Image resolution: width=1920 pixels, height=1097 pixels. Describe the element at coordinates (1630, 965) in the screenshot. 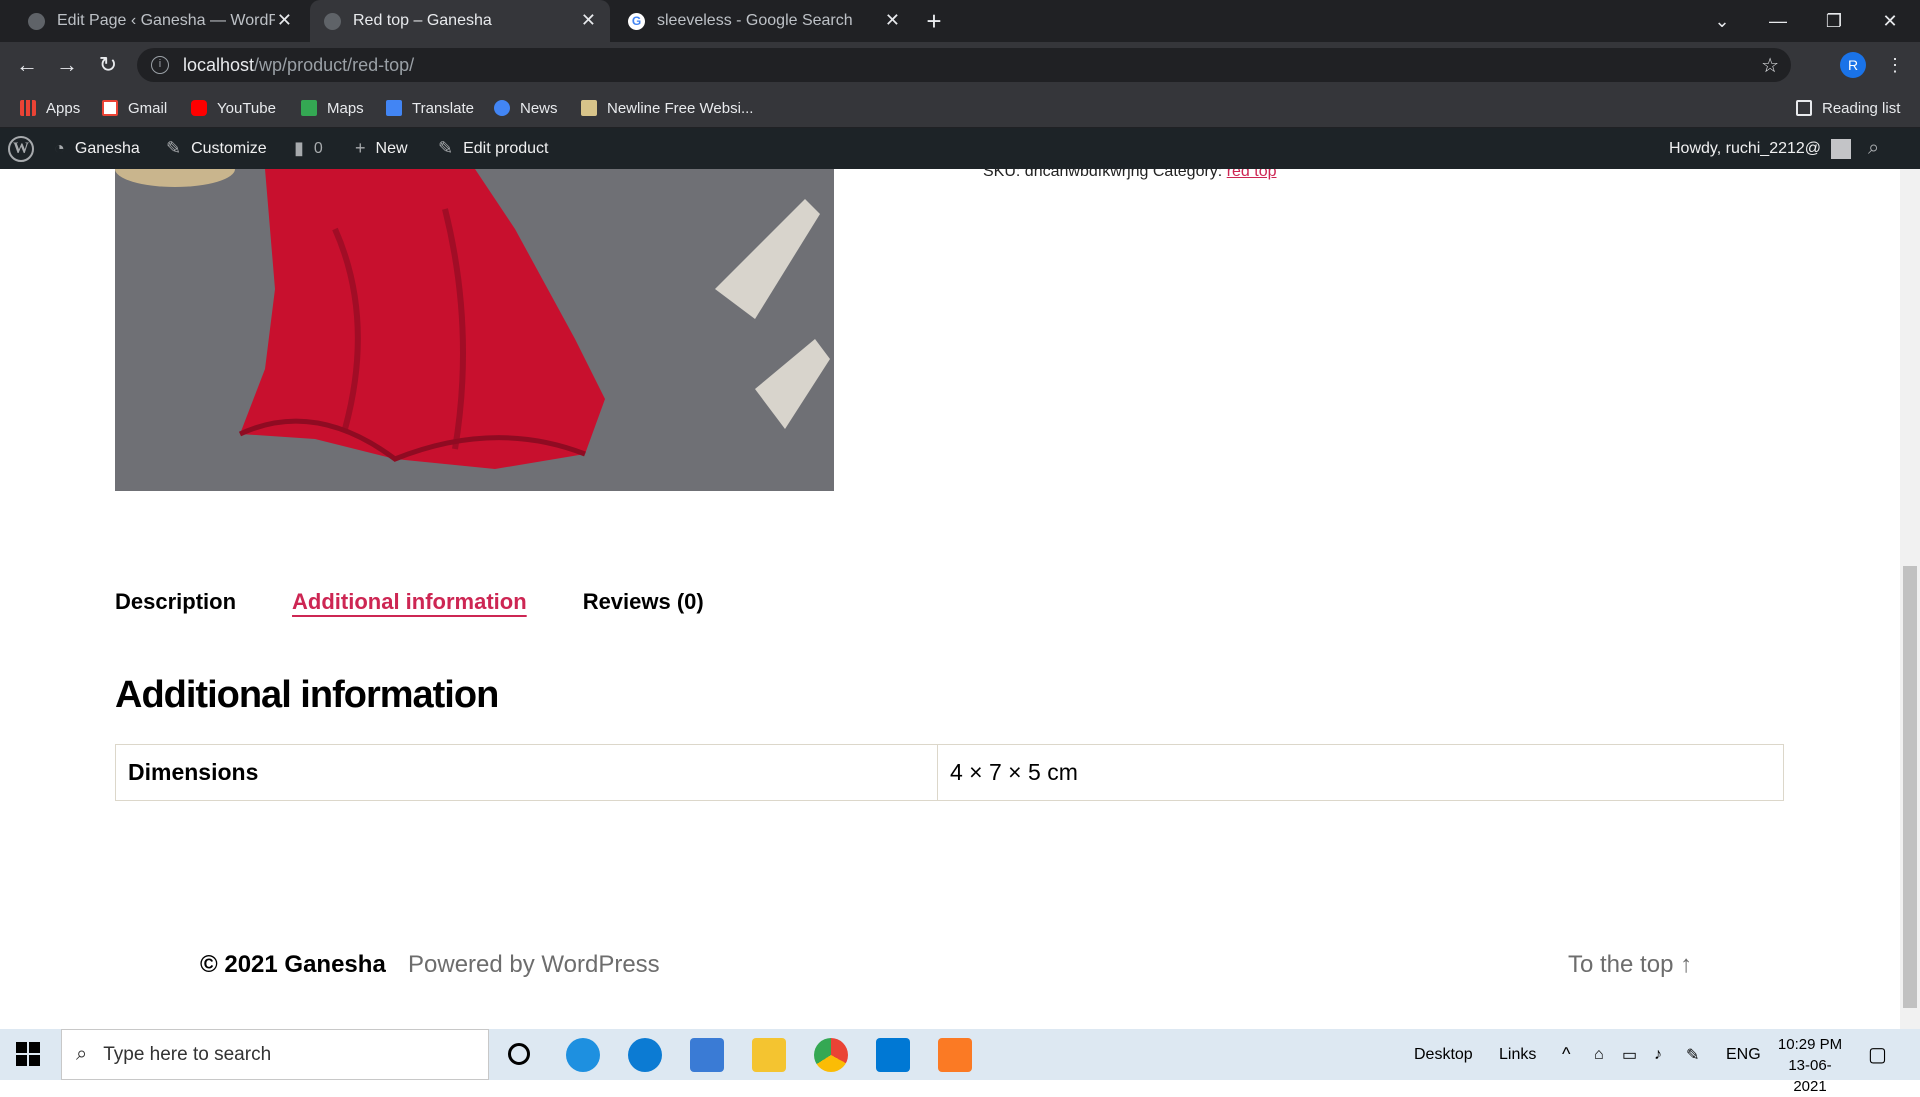

I see `to-the-top-link: To the top ↑` at that location.